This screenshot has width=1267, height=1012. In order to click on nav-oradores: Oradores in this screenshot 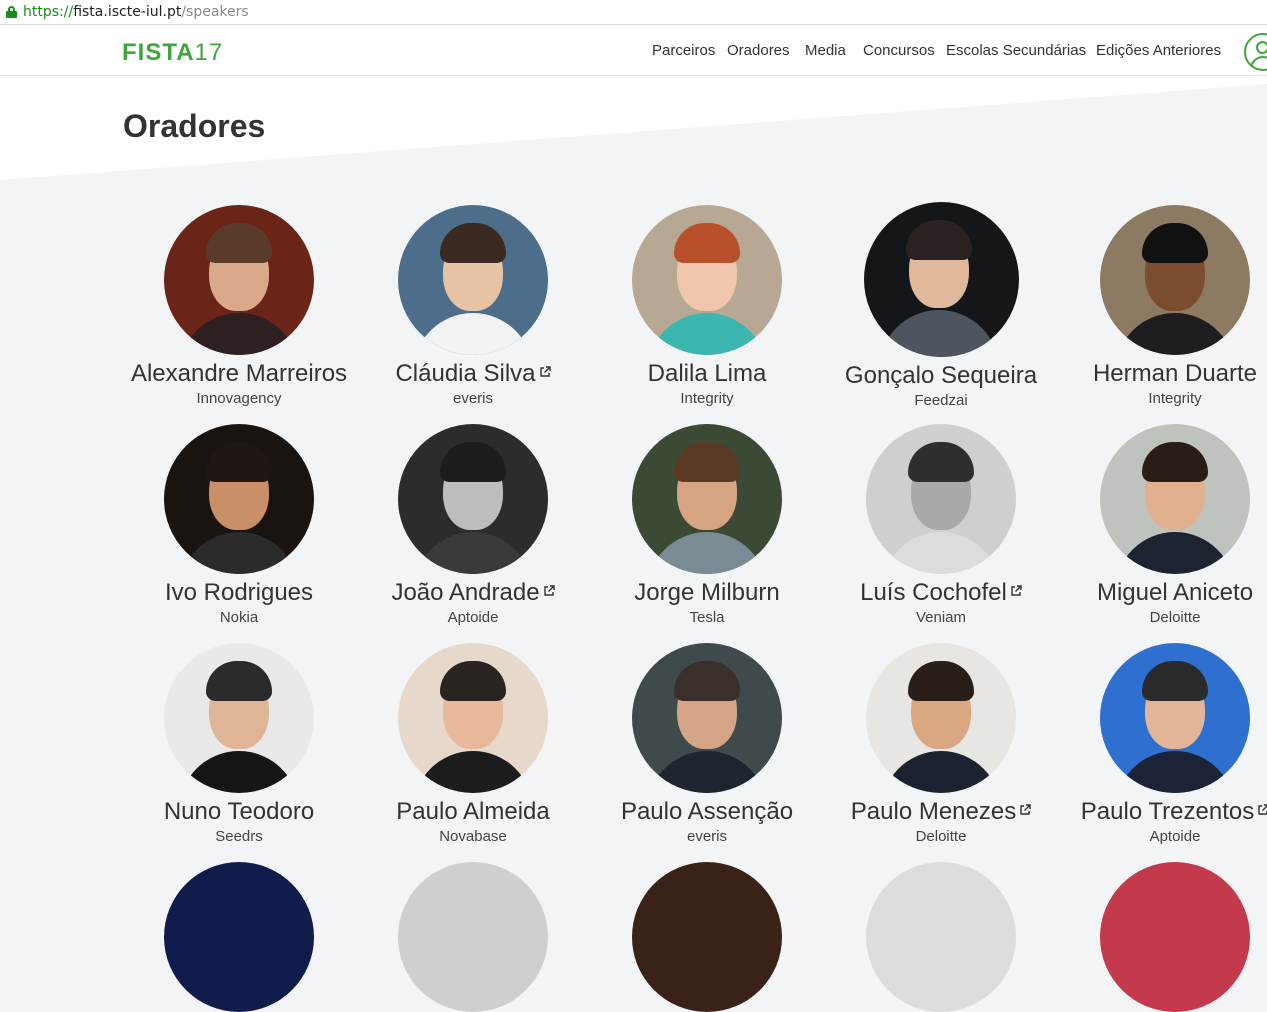, I will do `click(758, 50)`.